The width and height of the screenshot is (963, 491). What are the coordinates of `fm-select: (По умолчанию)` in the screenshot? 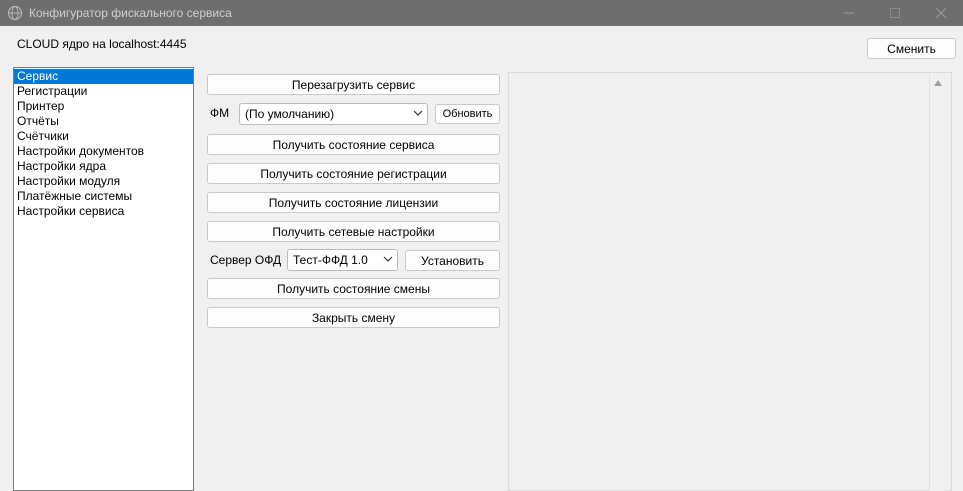 It's located at (333, 114).